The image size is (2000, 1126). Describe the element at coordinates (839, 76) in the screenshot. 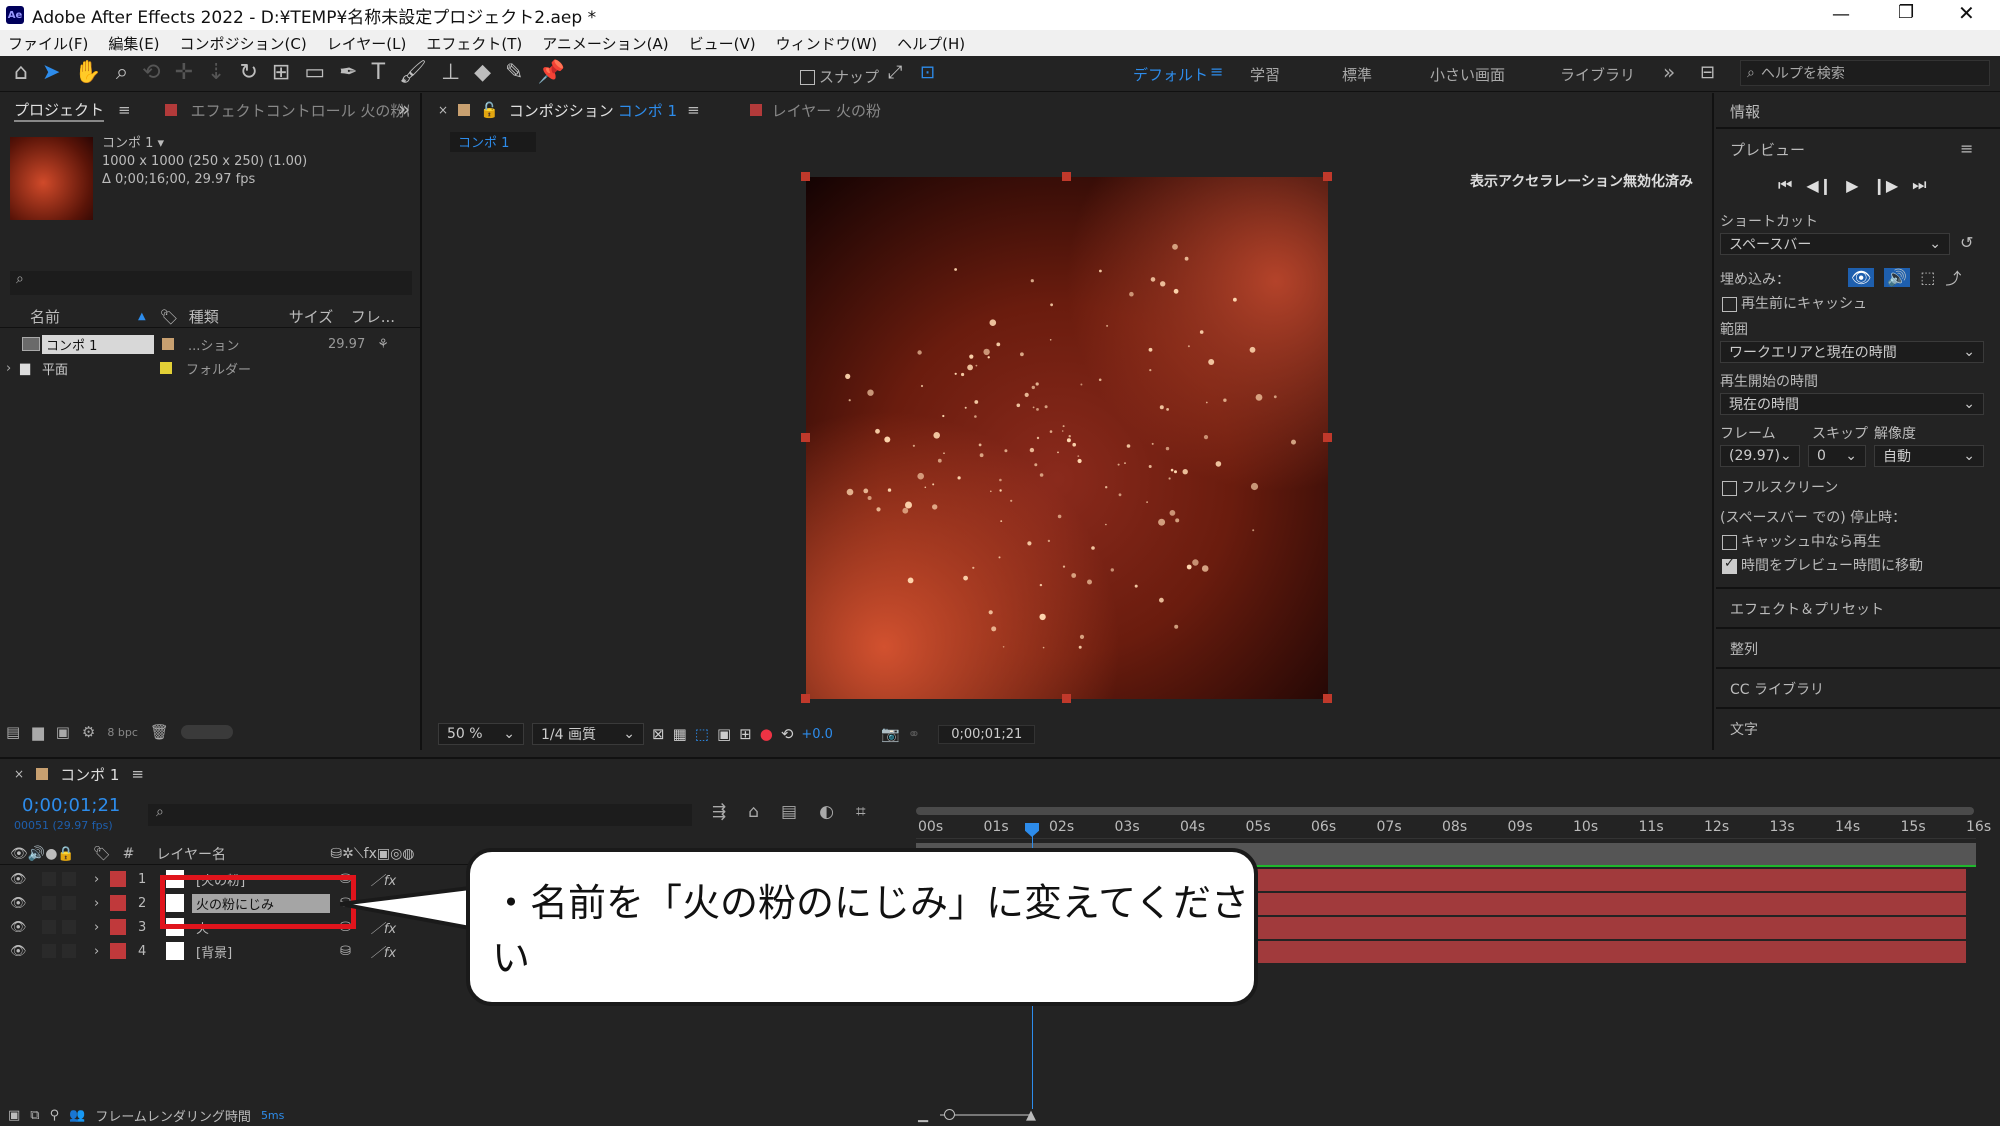

I see `snap-checkbox: スナップ` at that location.